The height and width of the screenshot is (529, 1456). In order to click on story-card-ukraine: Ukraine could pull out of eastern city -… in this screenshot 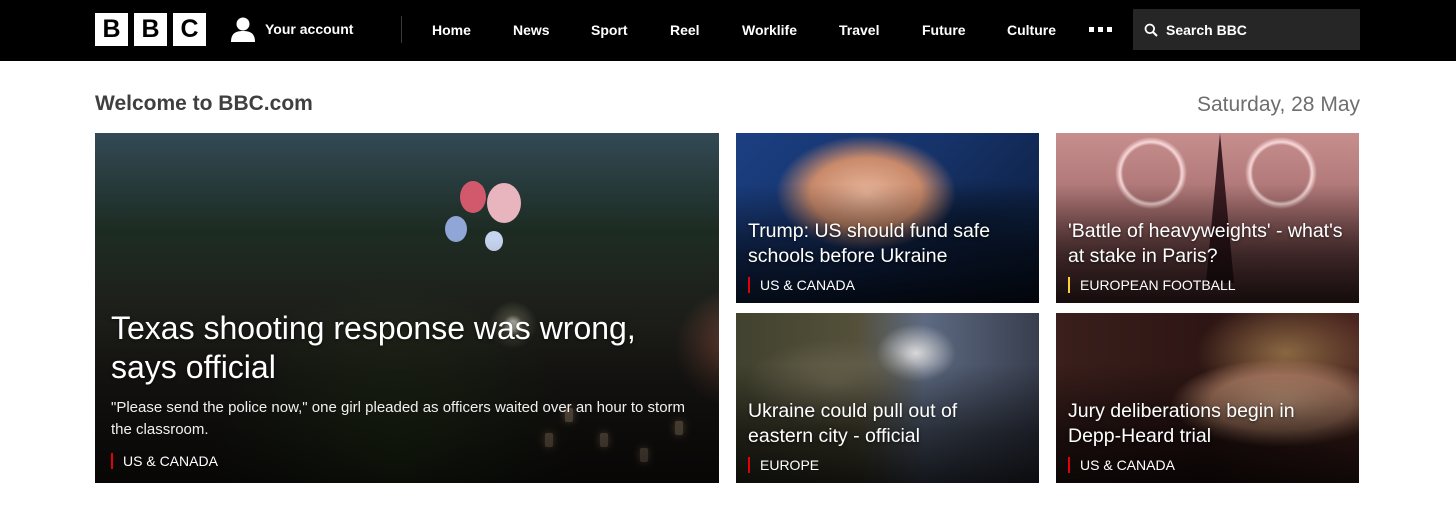, I will do `click(887, 398)`.